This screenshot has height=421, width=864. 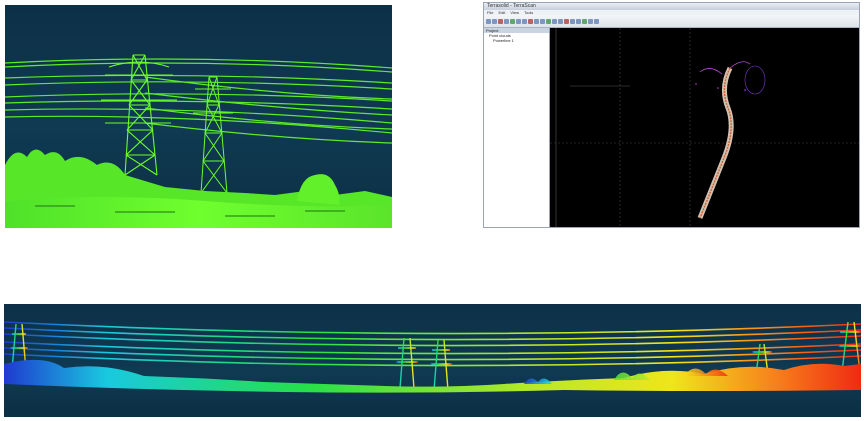 What do you see at coordinates (506, 21) in the screenshot?
I see `pan-icon` at bounding box center [506, 21].